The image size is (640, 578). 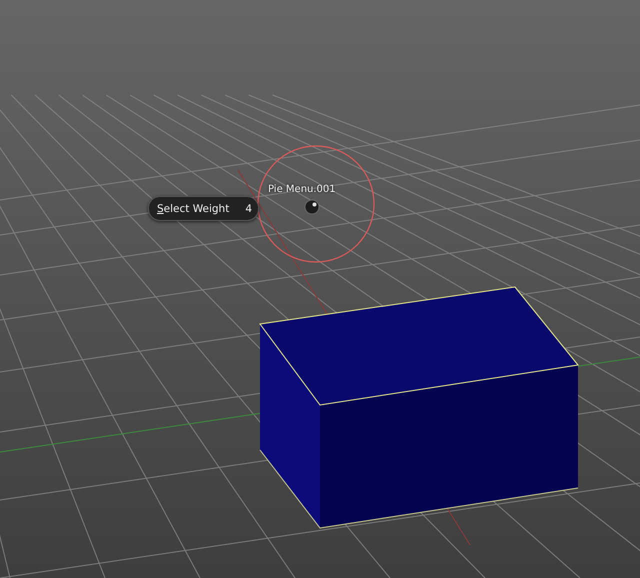 What do you see at coordinates (302, 189) in the screenshot?
I see `pie-menu-title: Pie Menu.001` at bounding box center [302, 189].